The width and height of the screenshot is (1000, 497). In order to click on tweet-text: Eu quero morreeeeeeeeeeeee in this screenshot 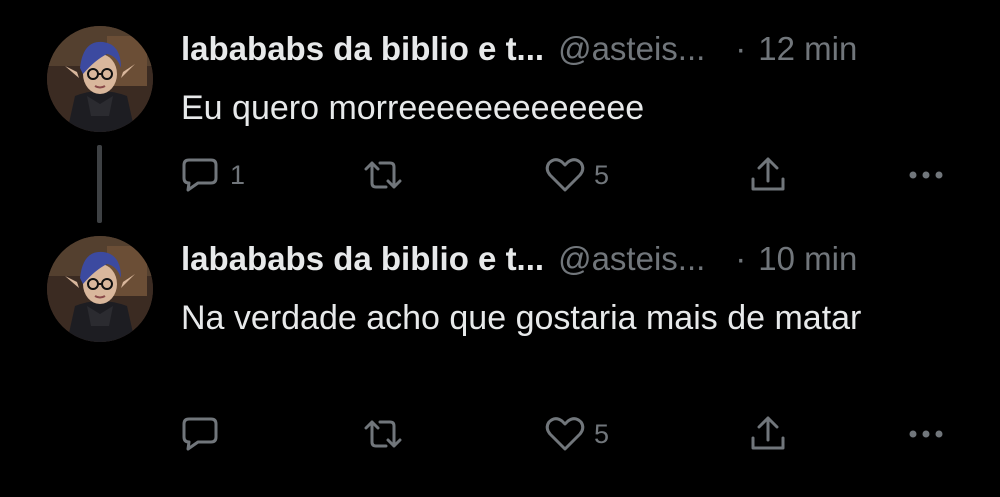, I will do `click(413, 108)`.